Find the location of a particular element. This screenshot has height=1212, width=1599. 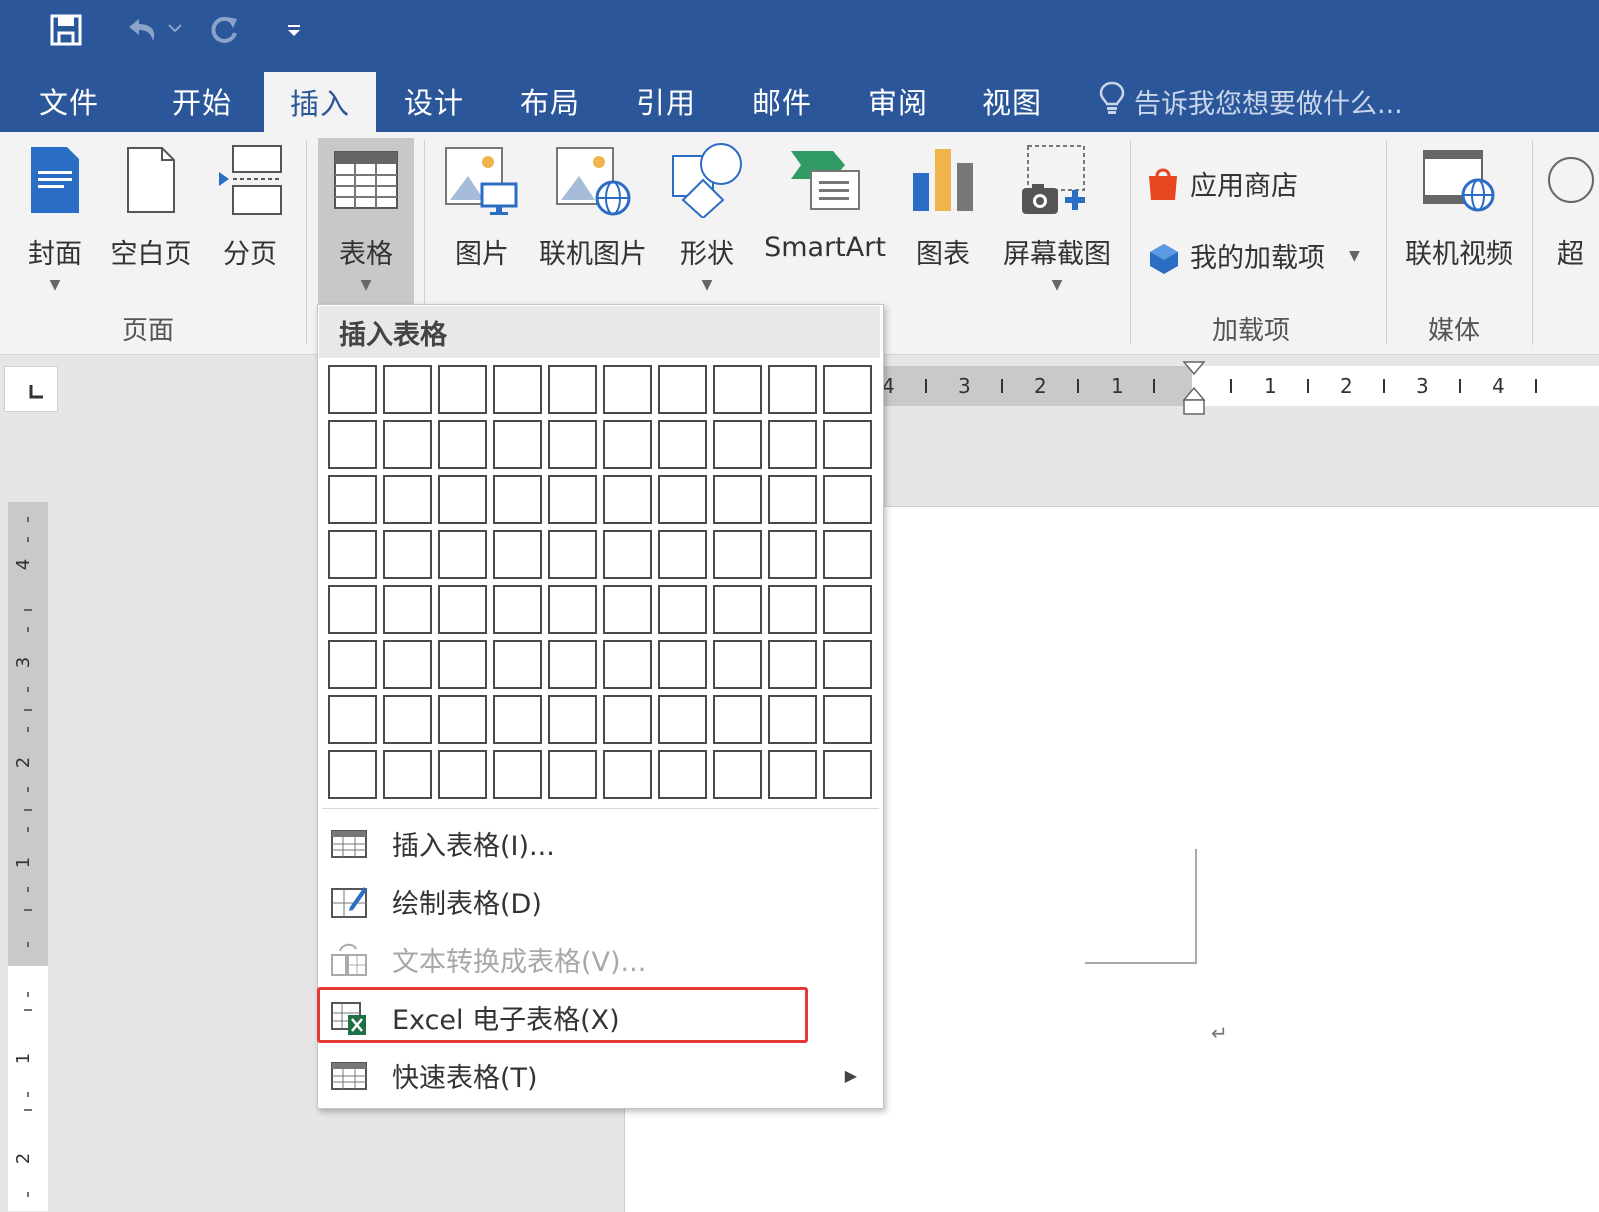

table-button: 表格 ▼ is located at coordinates (366, 223).